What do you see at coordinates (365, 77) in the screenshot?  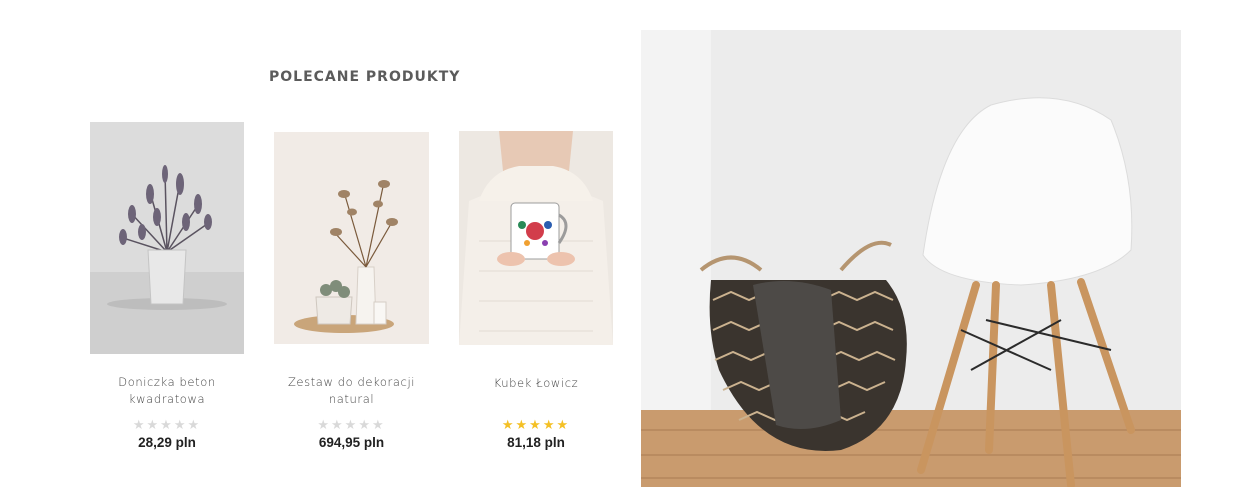 I see `section-title: POLECANE PRODUKTY` at bounding box center [365, 77].